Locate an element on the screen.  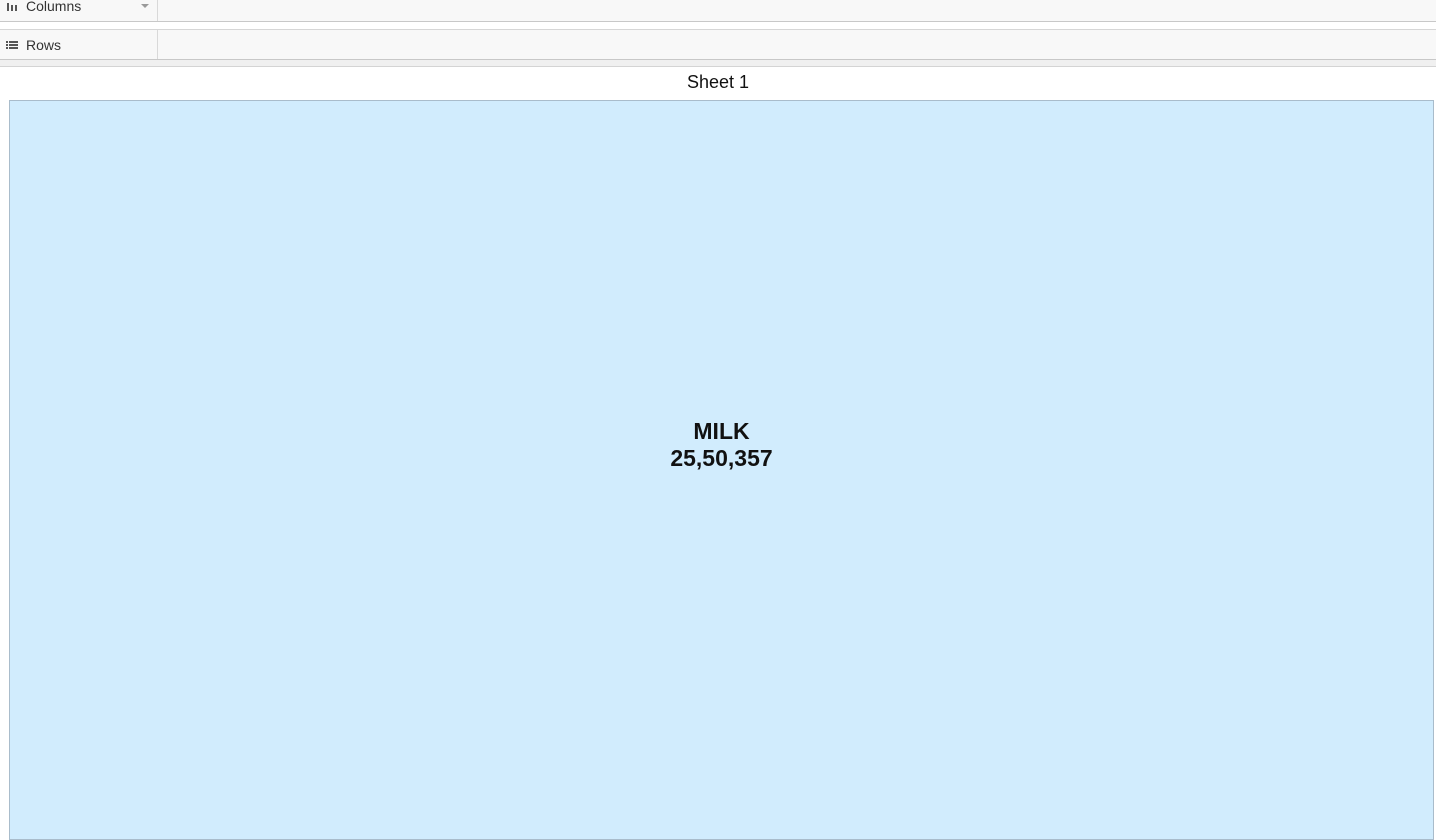
rows-shelf-label: Rows is located at coordinates (44, 44).